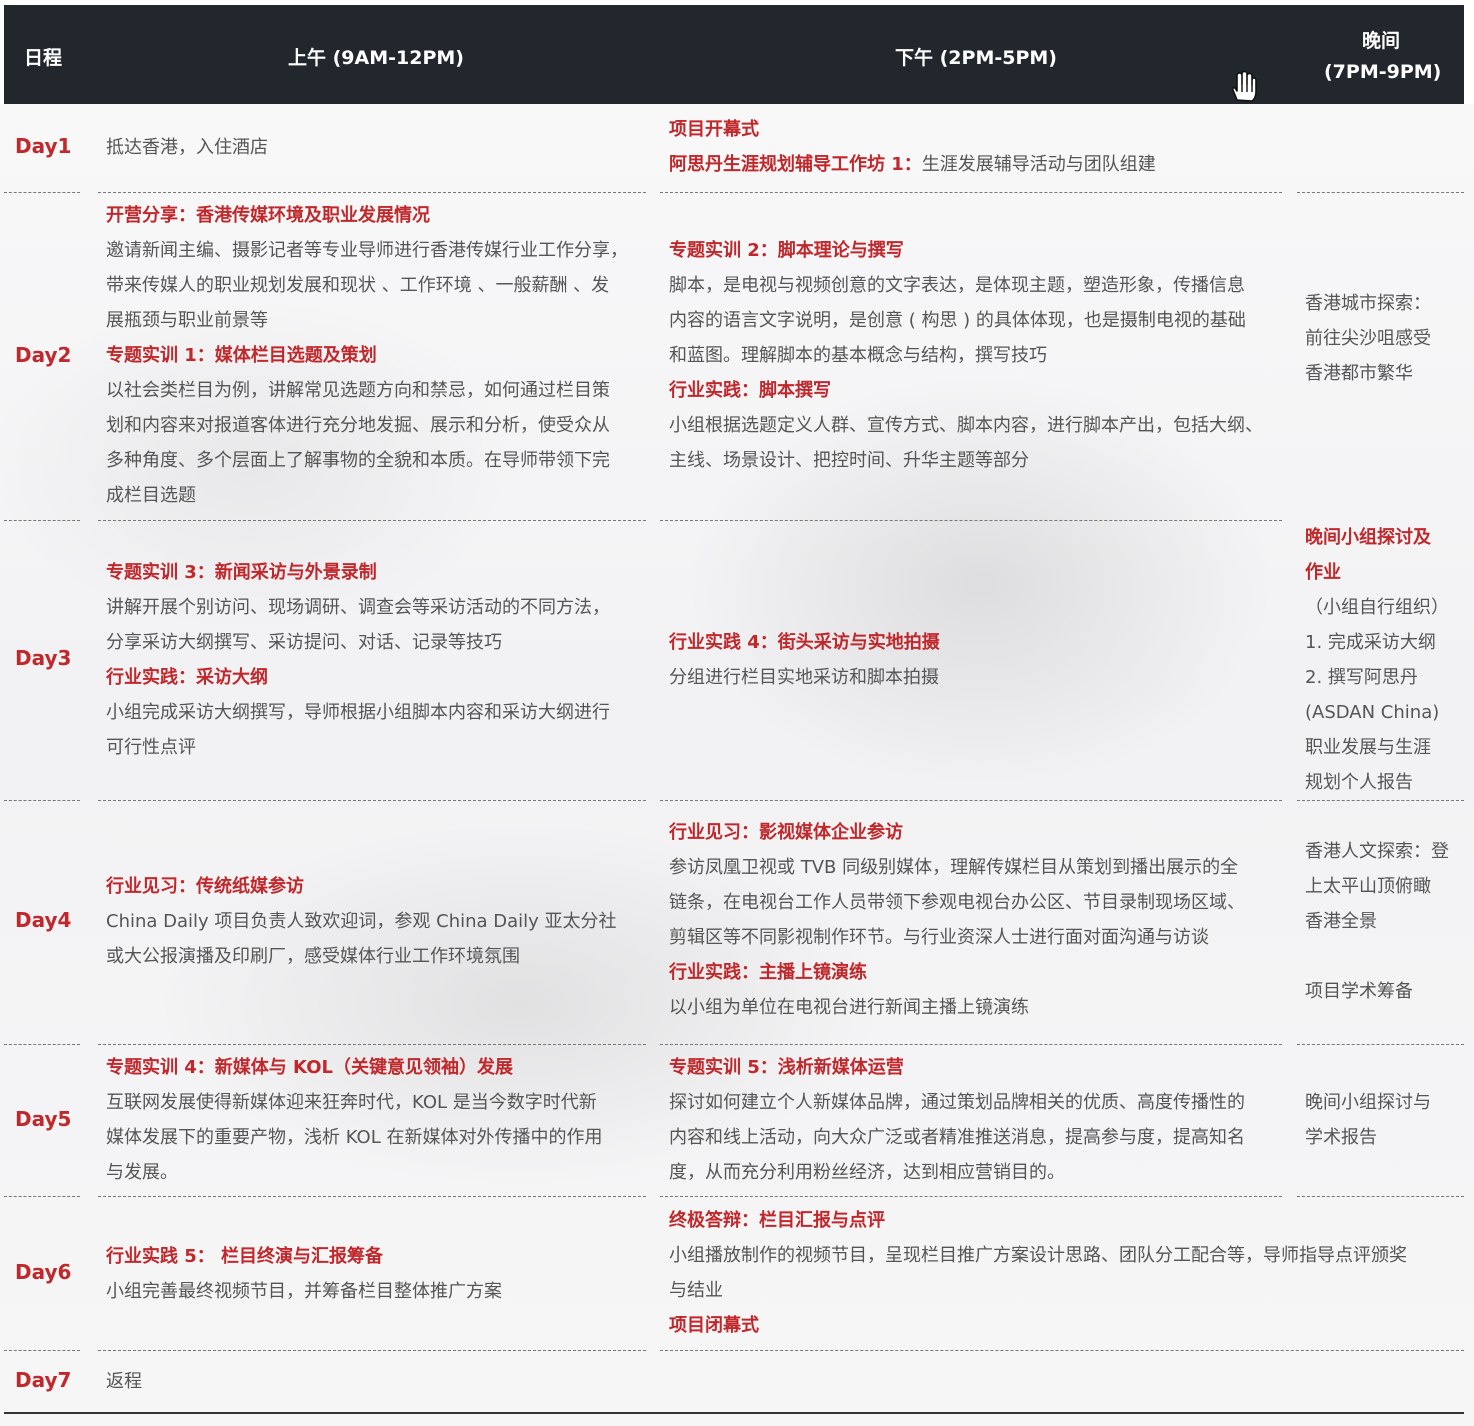 This screenshot has width=1474, height=1426. Describe the element at coordinates (124, 1381) in the screenshot. I see `cell-line: 返程` at that location.